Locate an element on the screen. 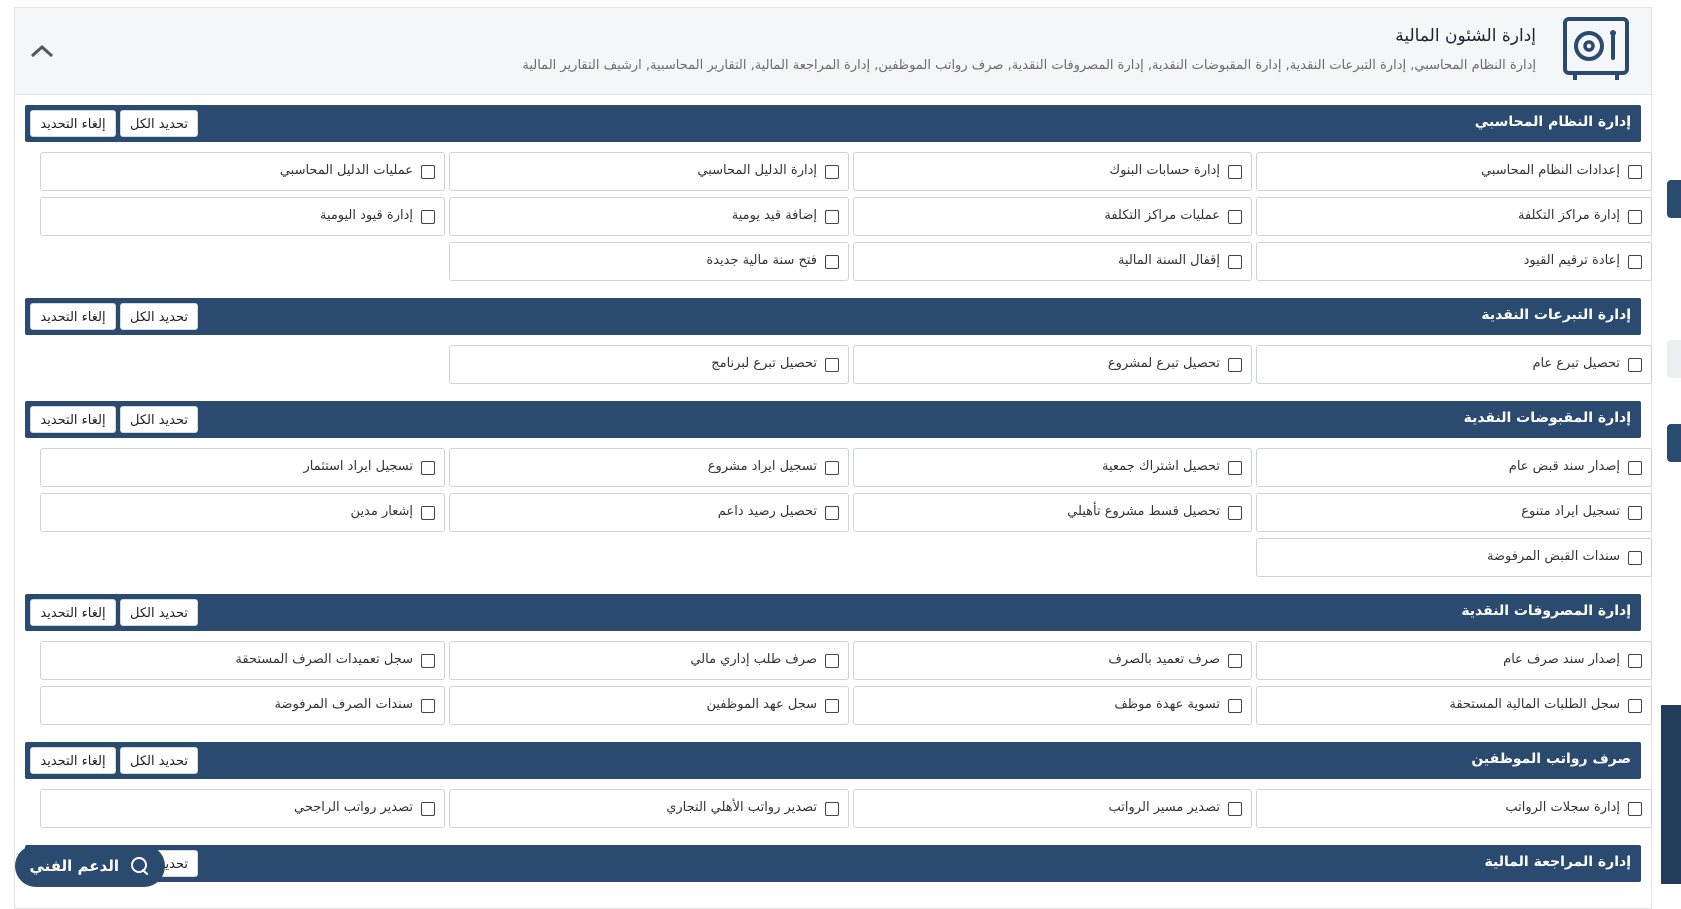 The height and width of the screenshot is (909, 1681). checkbox-item: تحصيل اشتراك جمعية is located at coordinates (1052, 467).